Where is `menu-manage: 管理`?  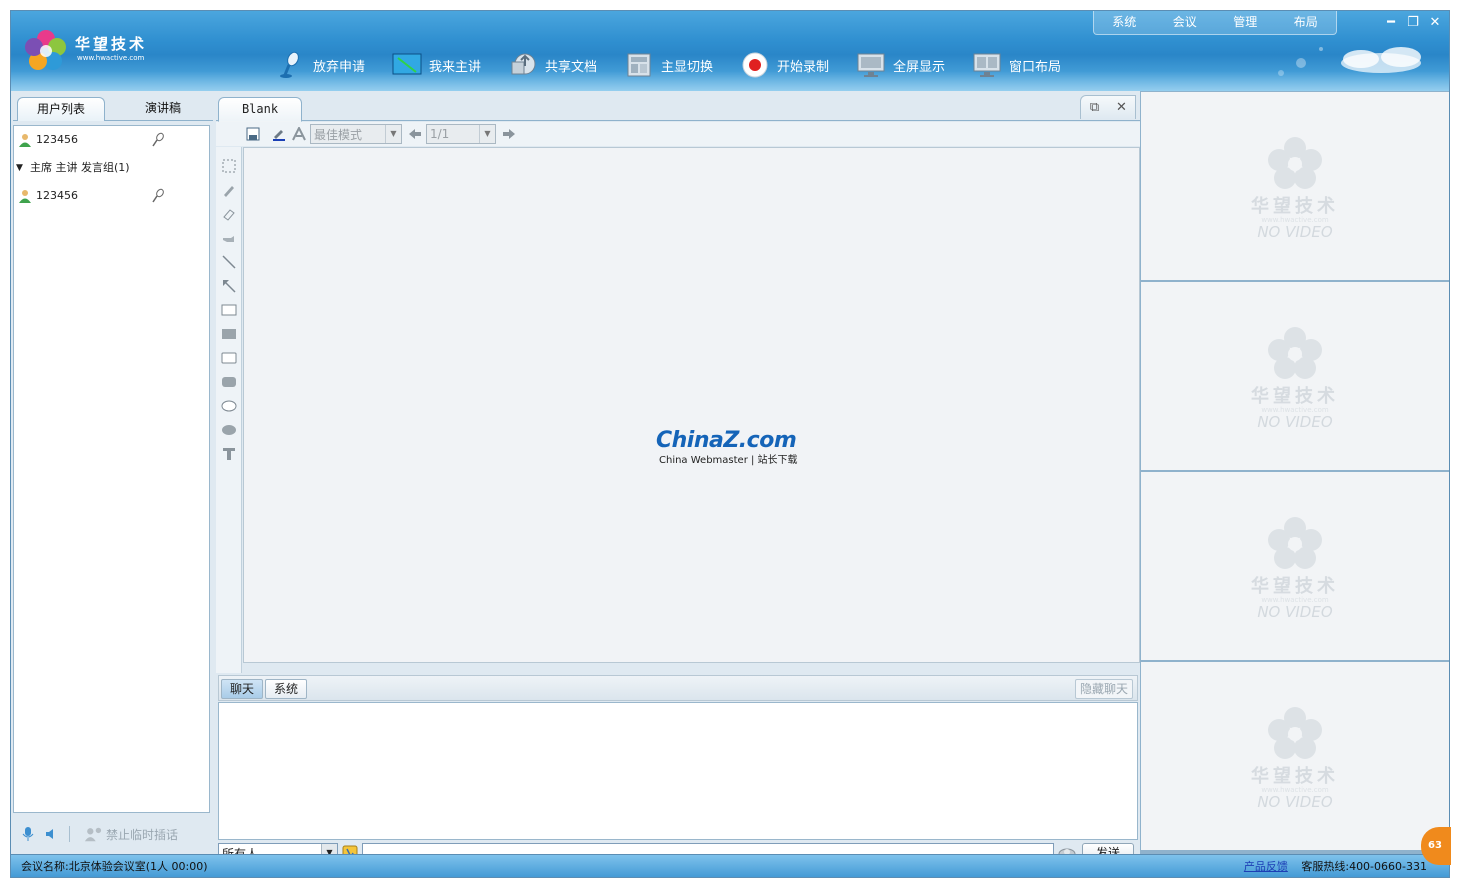
menu-manage: 管理 is located at coordinates (1245, 22).